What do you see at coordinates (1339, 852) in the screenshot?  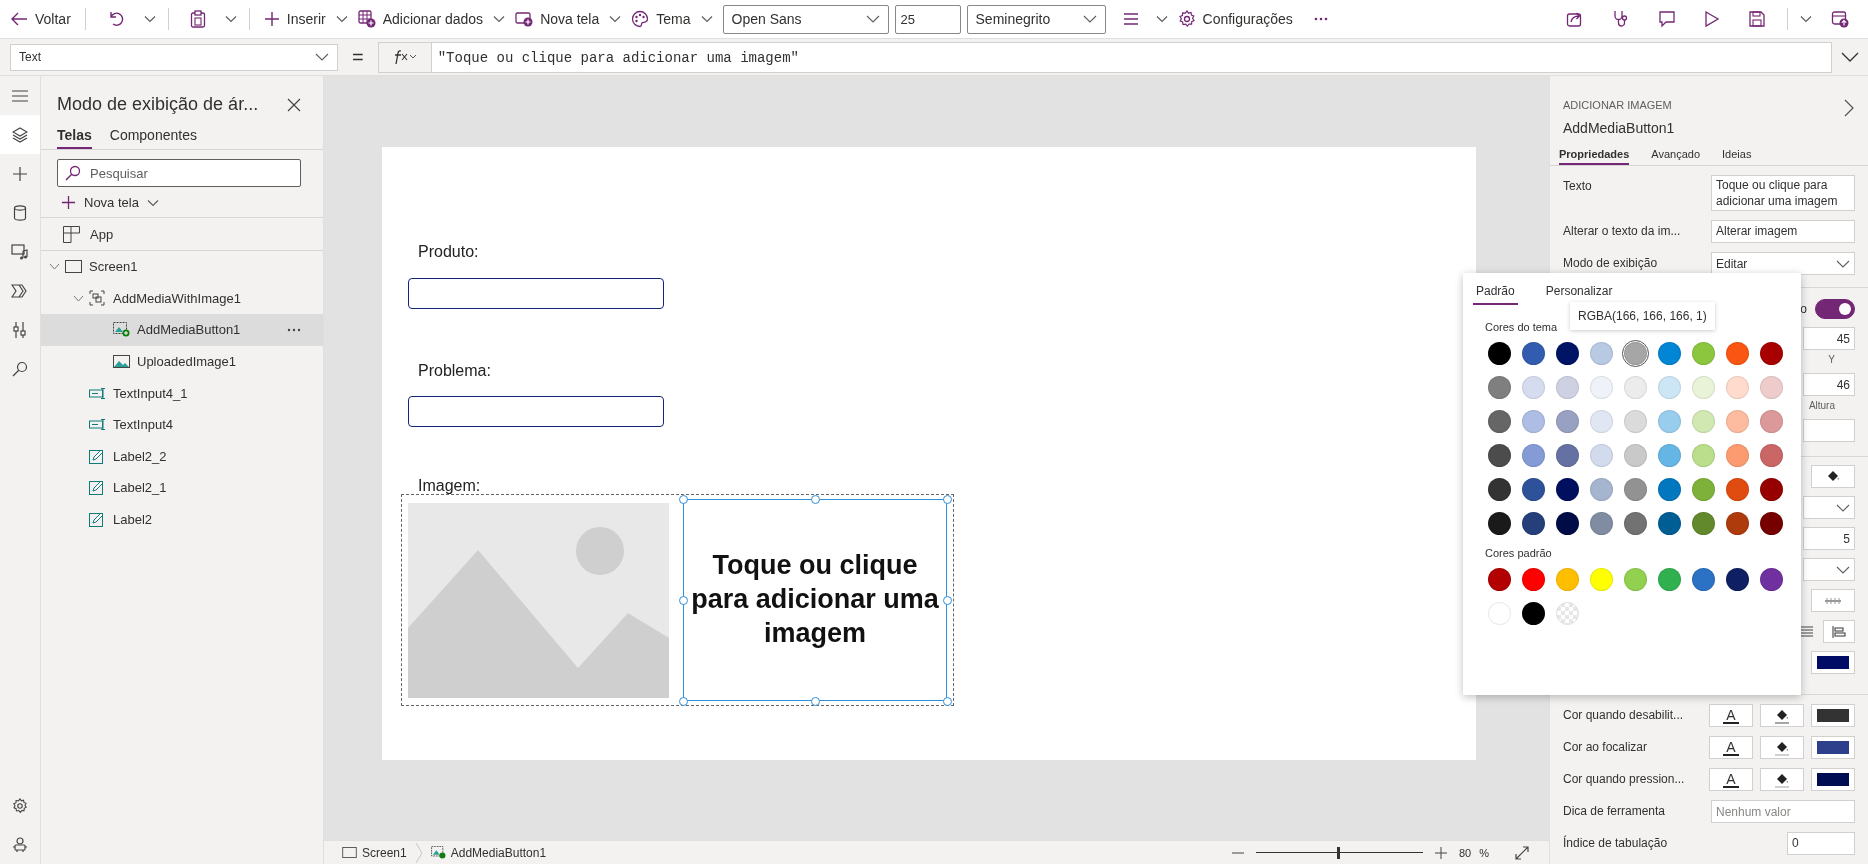 I see `zoom-slider` at bounding box center [1339, 852].